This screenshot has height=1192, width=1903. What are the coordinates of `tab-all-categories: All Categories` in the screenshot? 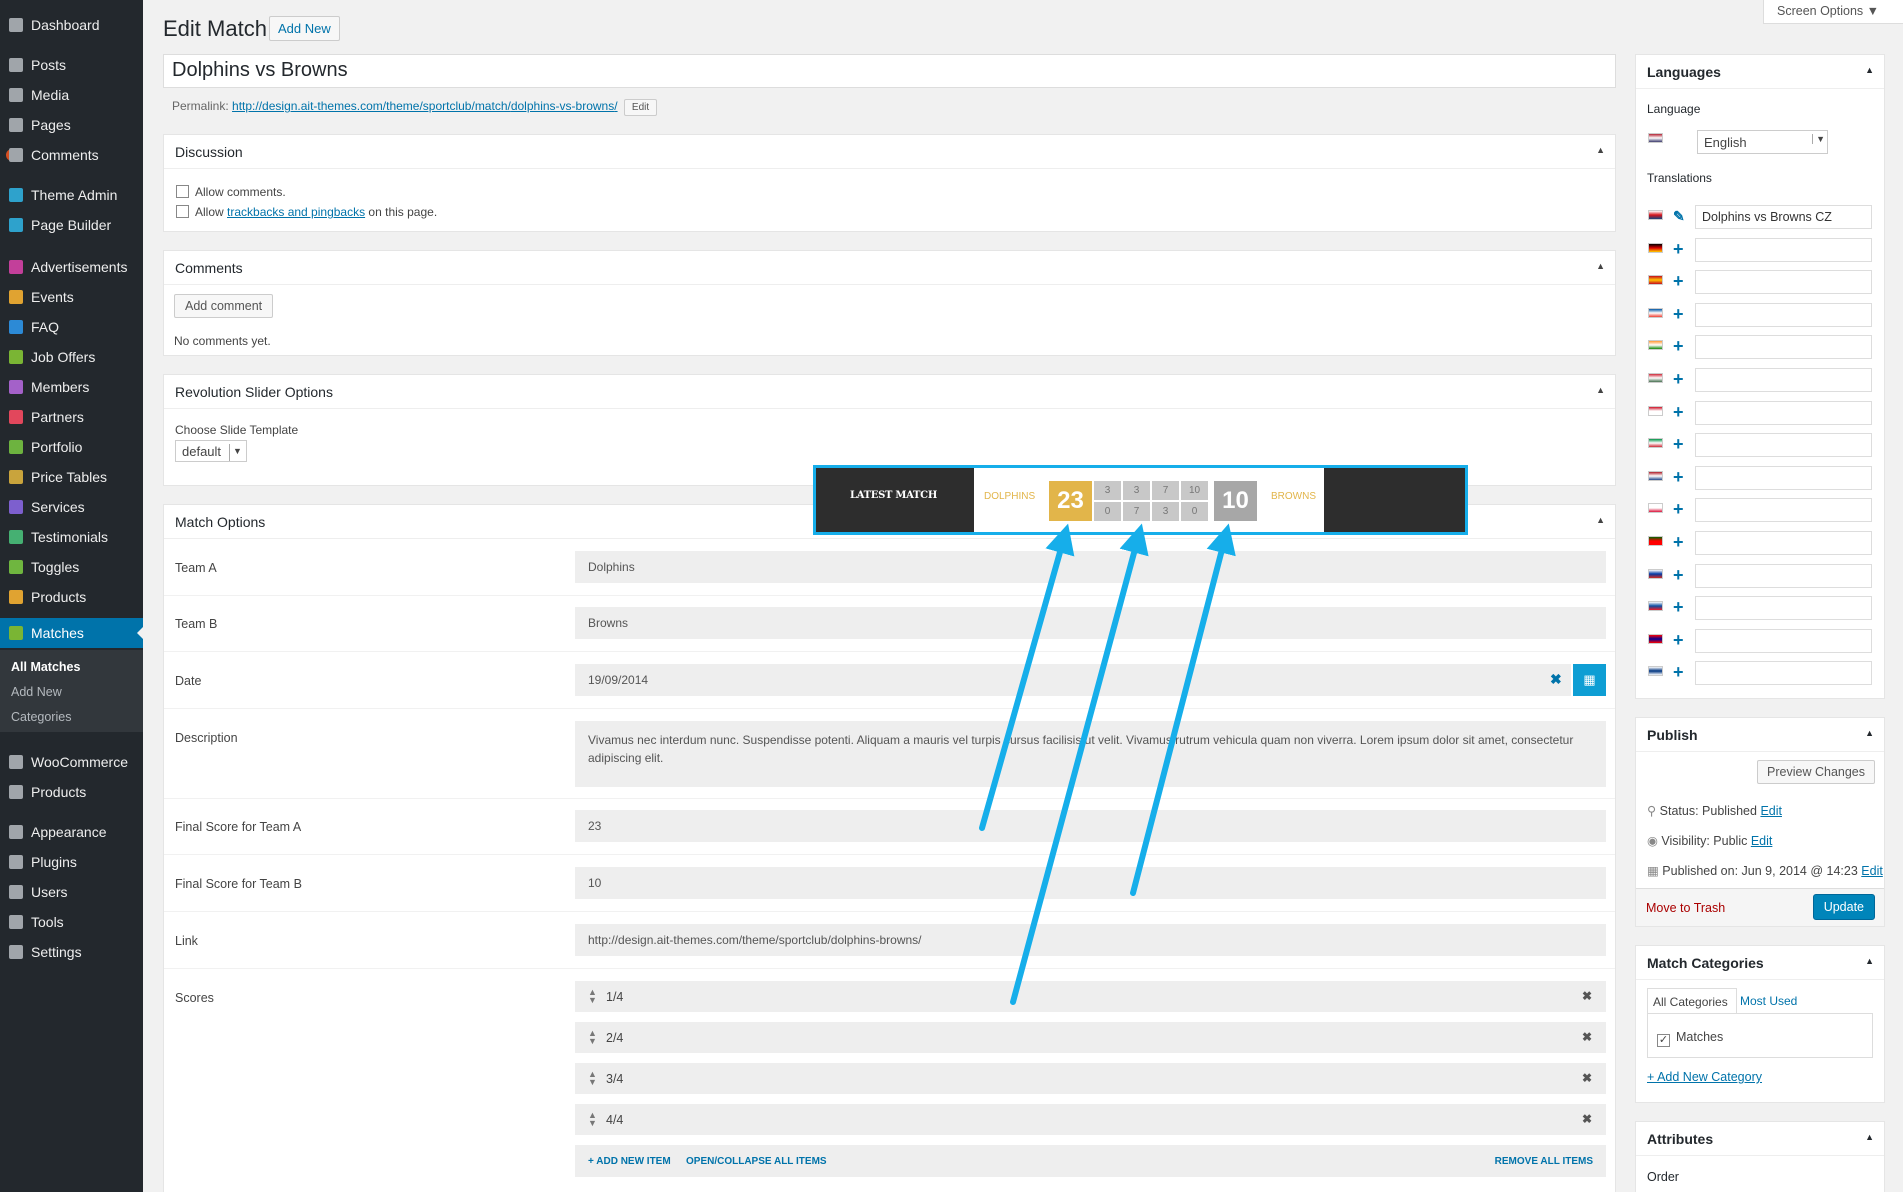 It's located at (1692, 1001).